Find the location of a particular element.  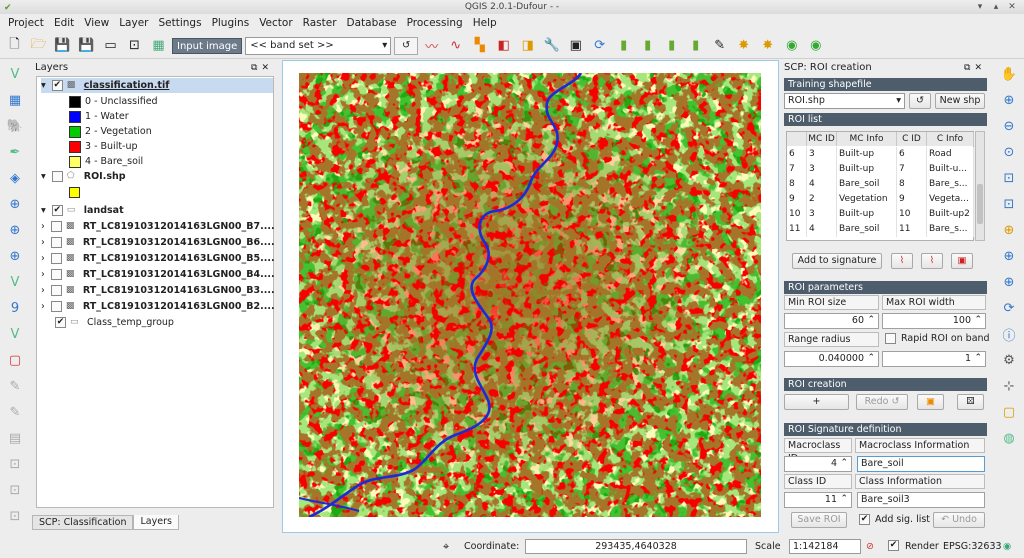

cell-c-id: 7 is located at coordinates (912, 169).